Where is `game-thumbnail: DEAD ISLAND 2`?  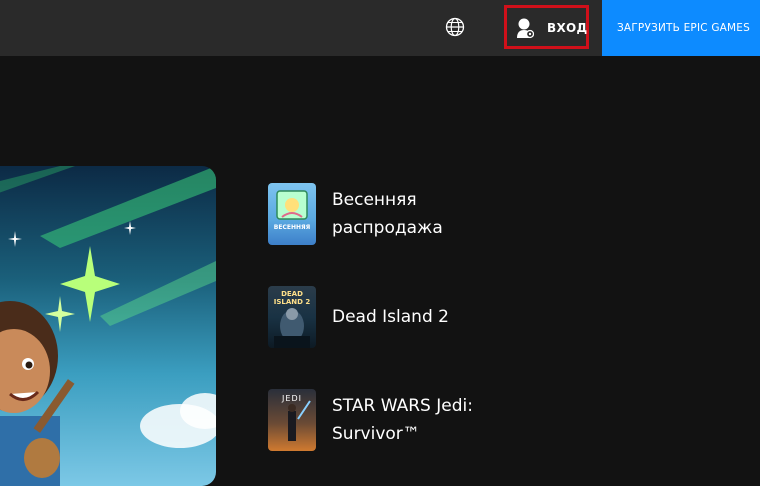 game-thumbnail: DEAD ISLAND 2 is located at coordinates (292, 317).